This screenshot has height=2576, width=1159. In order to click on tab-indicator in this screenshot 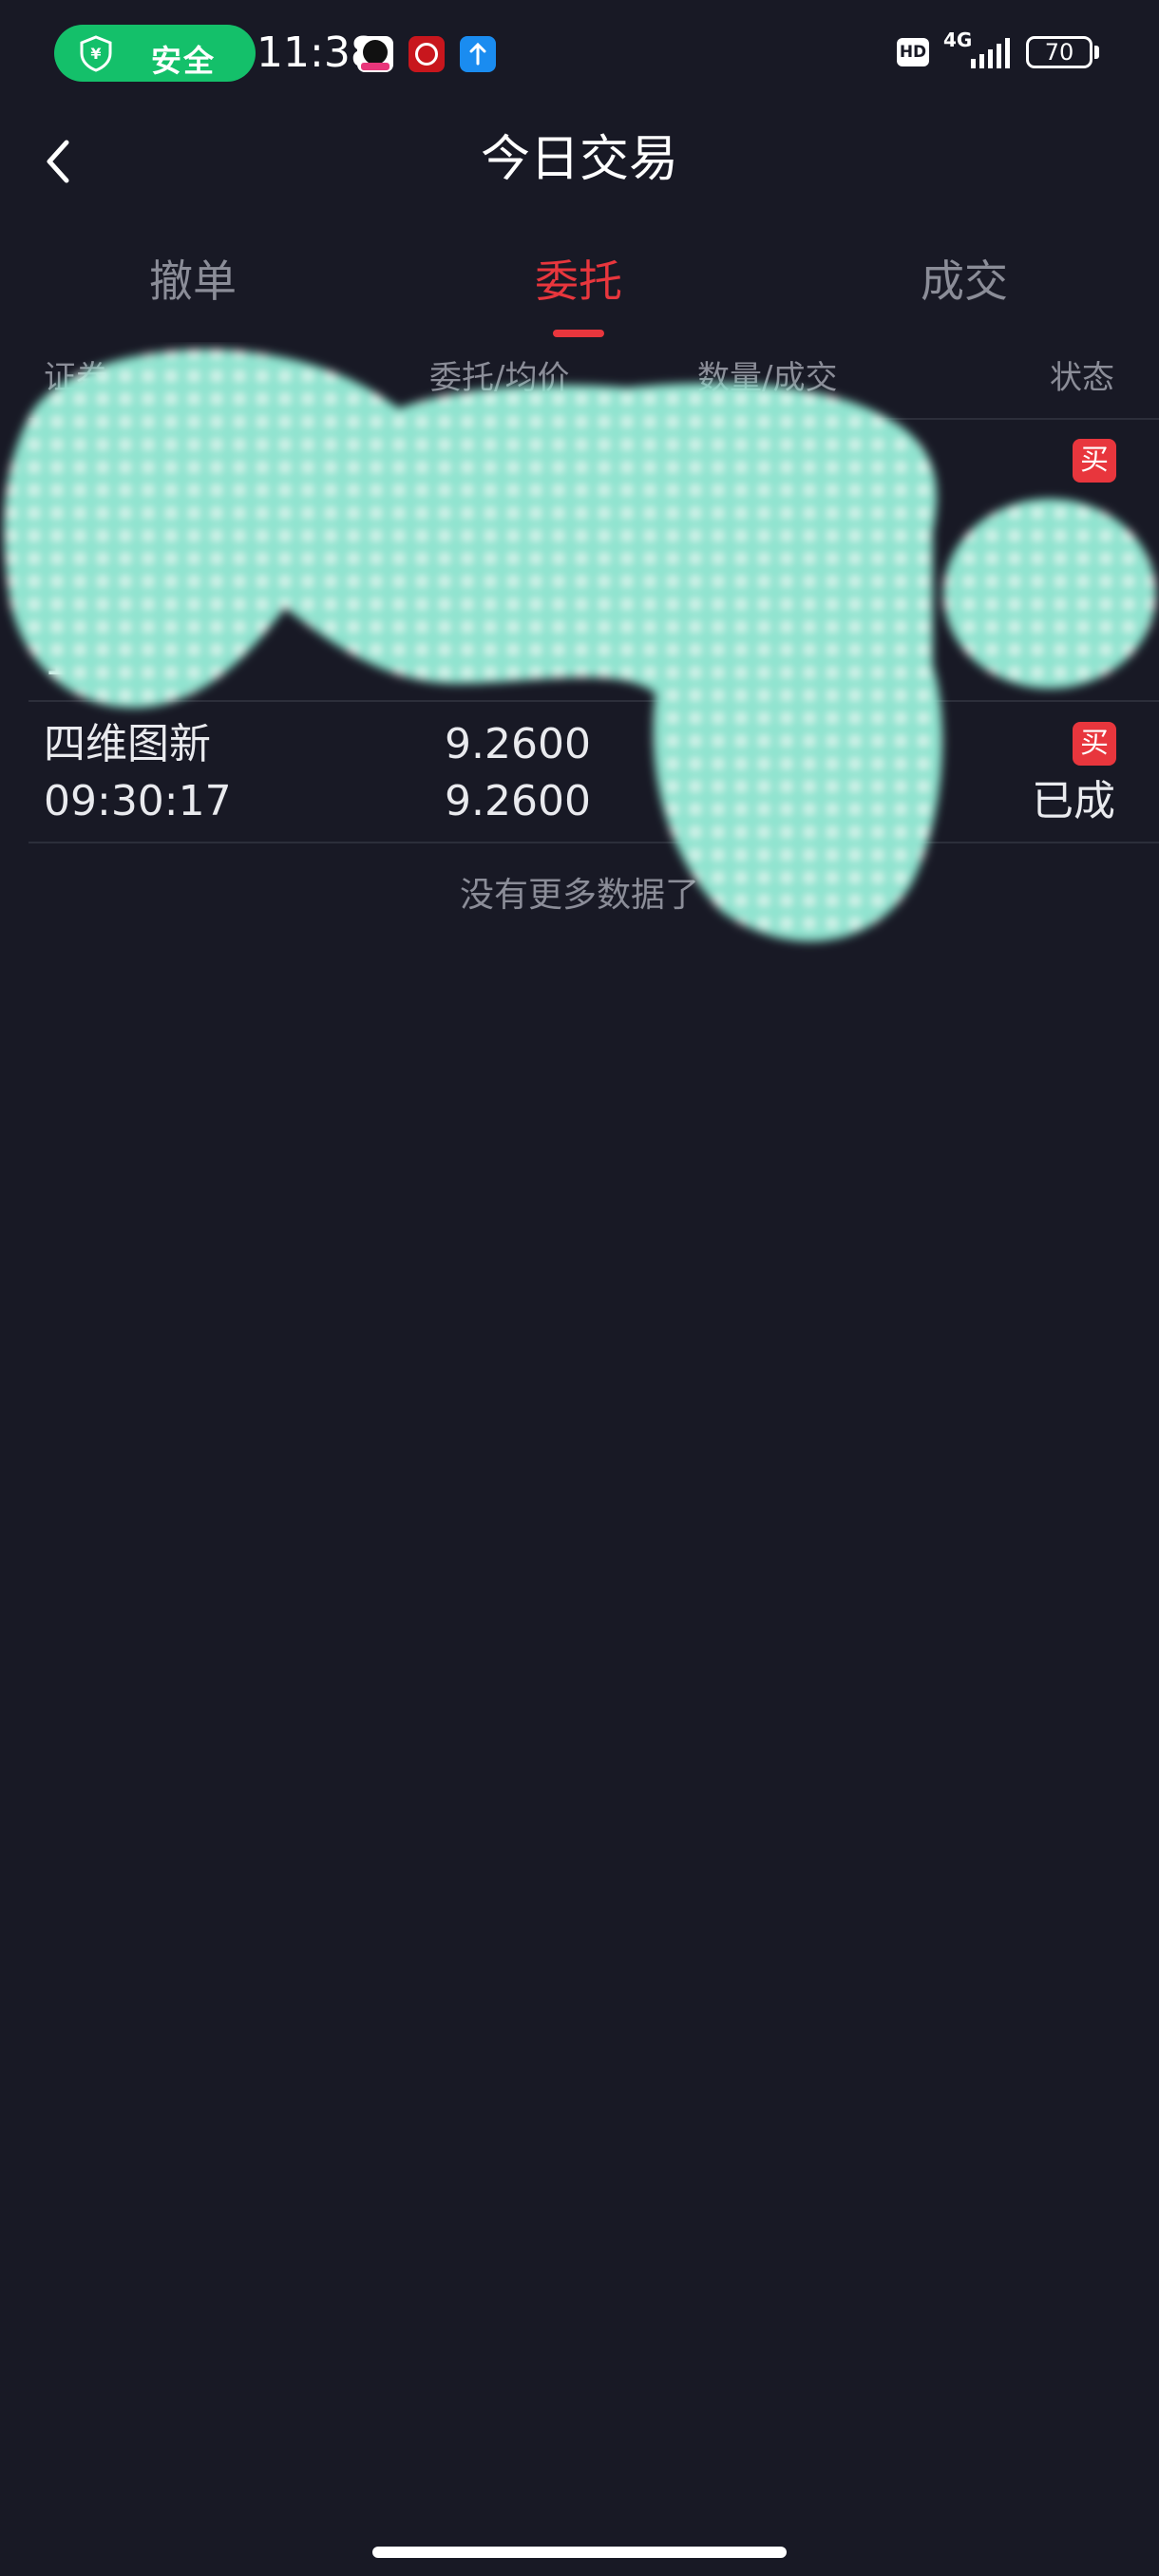, I will do `click(578, 333)`.